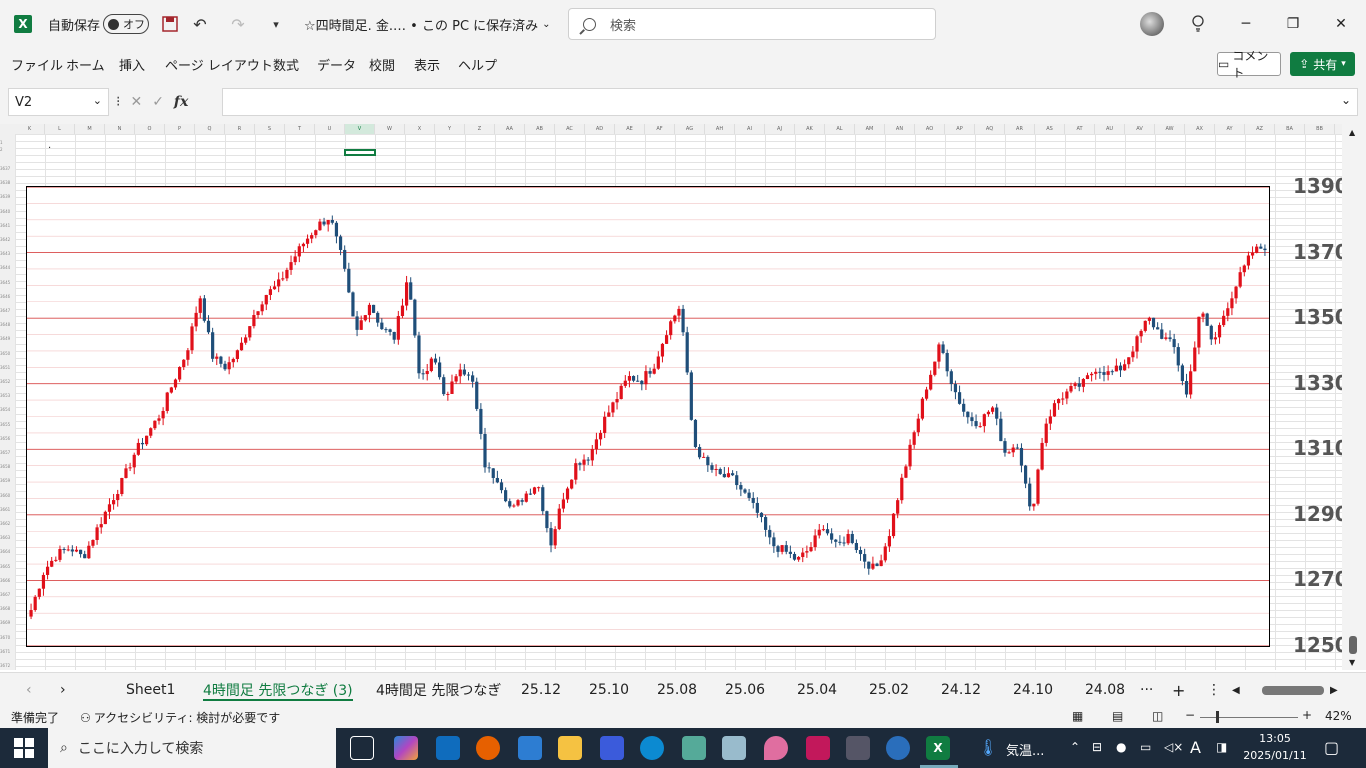 Image resolution: width=1366 pixels, height=768 pixels. I want to click on row-header: 3670, so click(7, 637).